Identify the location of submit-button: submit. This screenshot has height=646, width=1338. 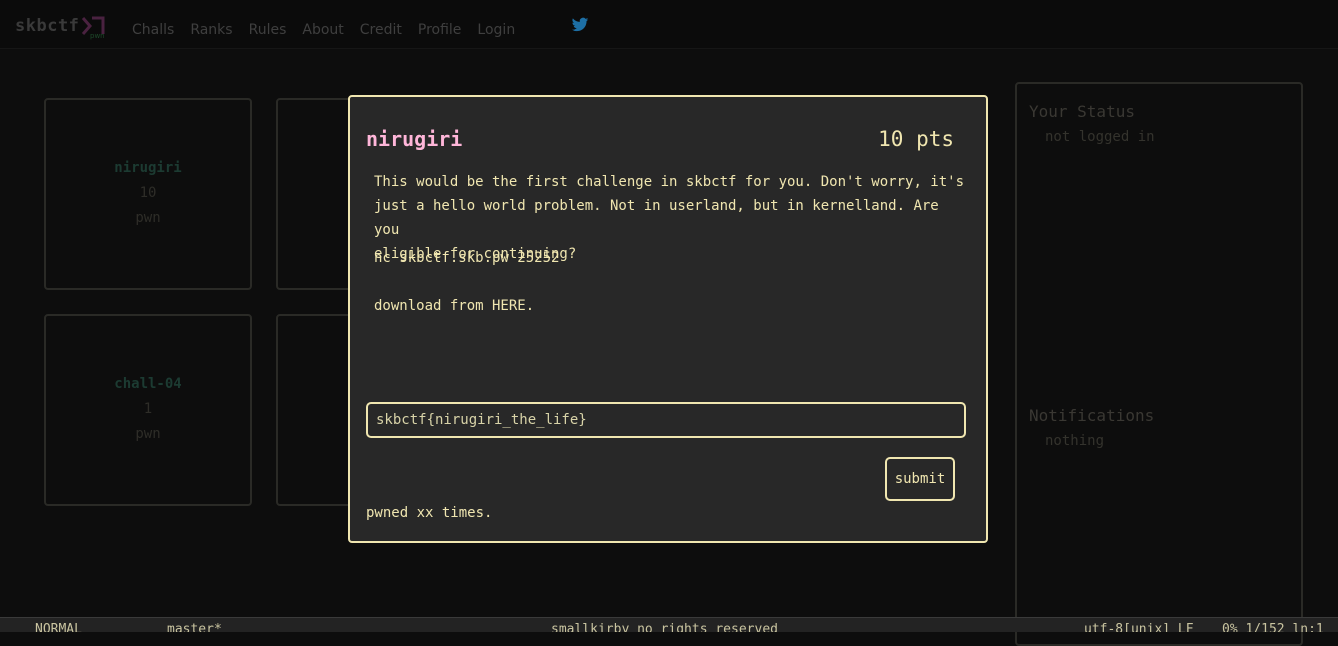
(920, 479).